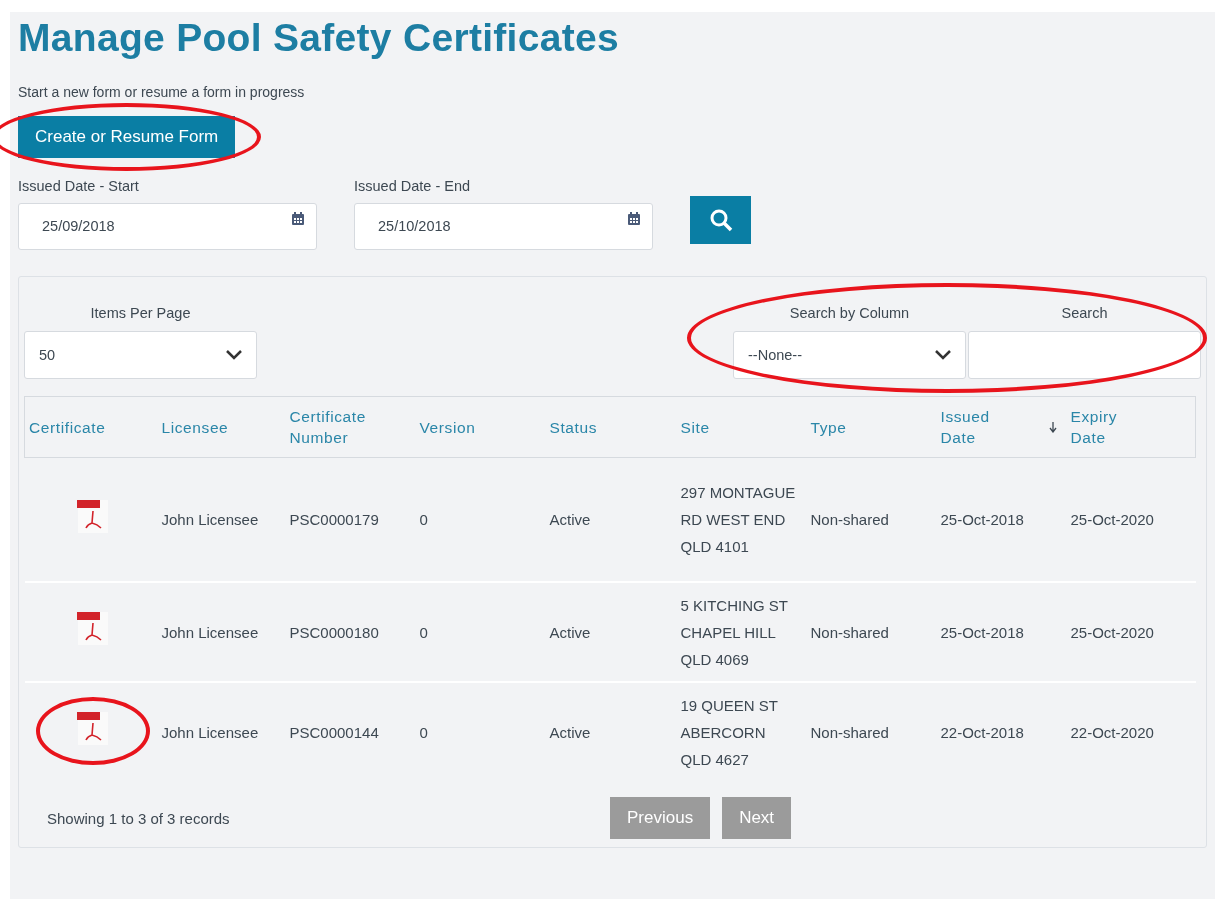  Describe the element at coordinates (1052, 427) in the screenshot. I see `sort-arrow-icon` at that location.